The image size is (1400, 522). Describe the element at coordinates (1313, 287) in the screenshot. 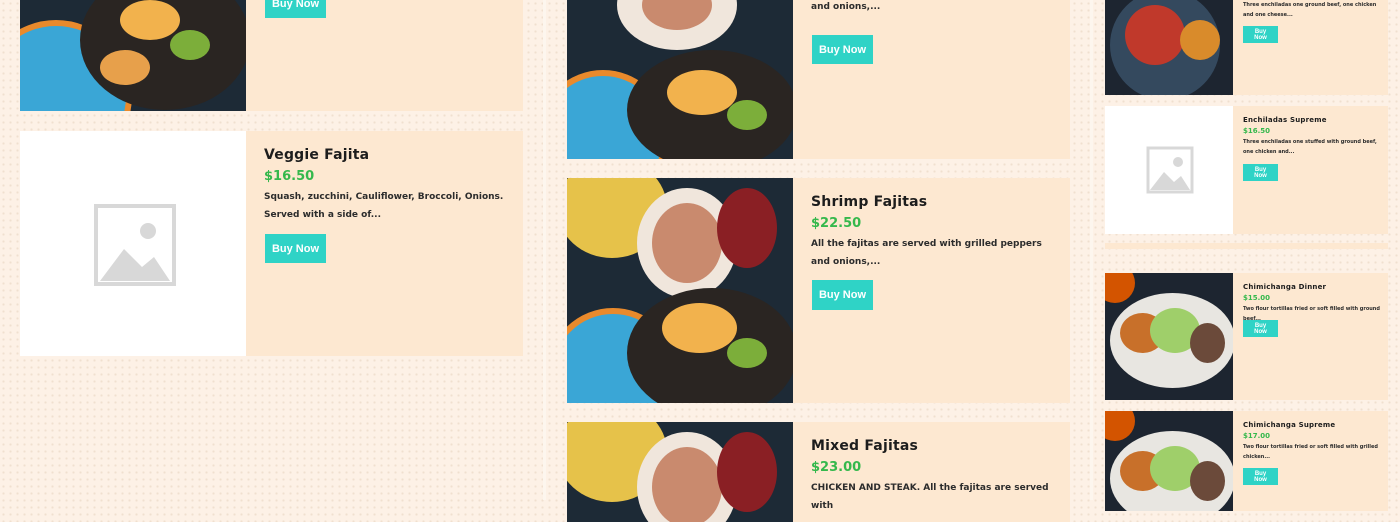

I see `product-title: Chimichanga Dinner` at that location.